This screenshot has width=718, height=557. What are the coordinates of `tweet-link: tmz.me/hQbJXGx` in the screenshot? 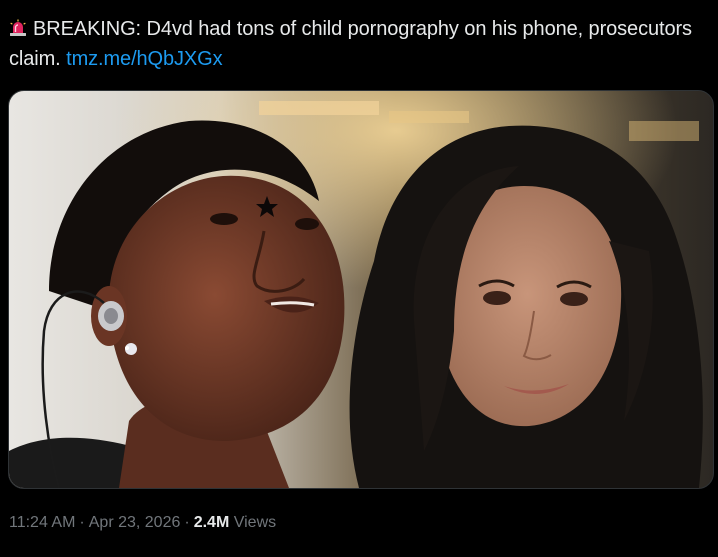 It's located at (144, 59).